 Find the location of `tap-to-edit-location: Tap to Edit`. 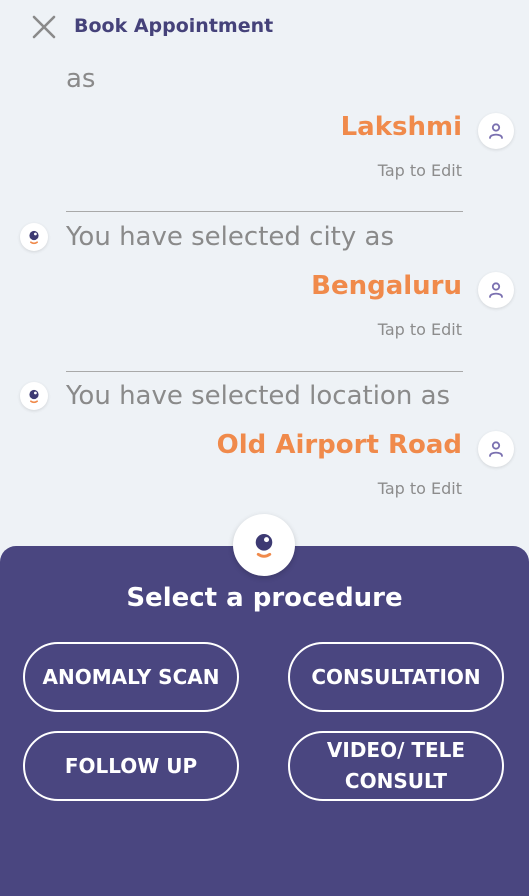

tap-to-edit-location: Tap to Edit is located at coordinates (420, 488).